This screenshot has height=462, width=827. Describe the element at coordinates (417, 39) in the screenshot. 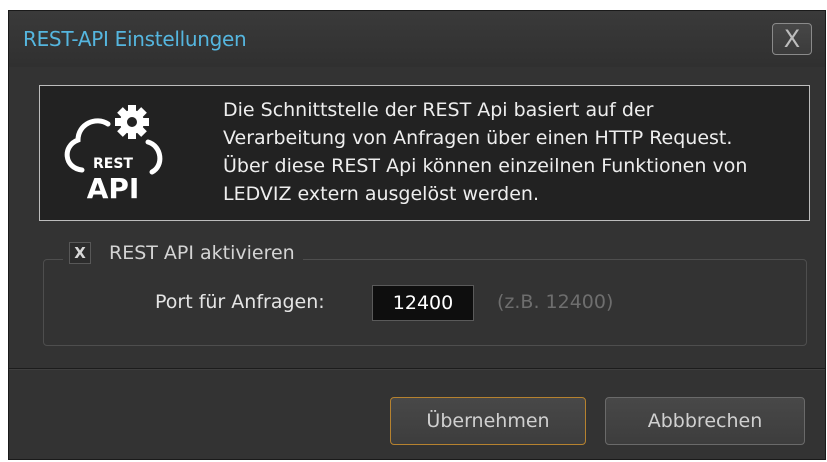

I see `title-bar: REST-API Einstellungen X` at that location.